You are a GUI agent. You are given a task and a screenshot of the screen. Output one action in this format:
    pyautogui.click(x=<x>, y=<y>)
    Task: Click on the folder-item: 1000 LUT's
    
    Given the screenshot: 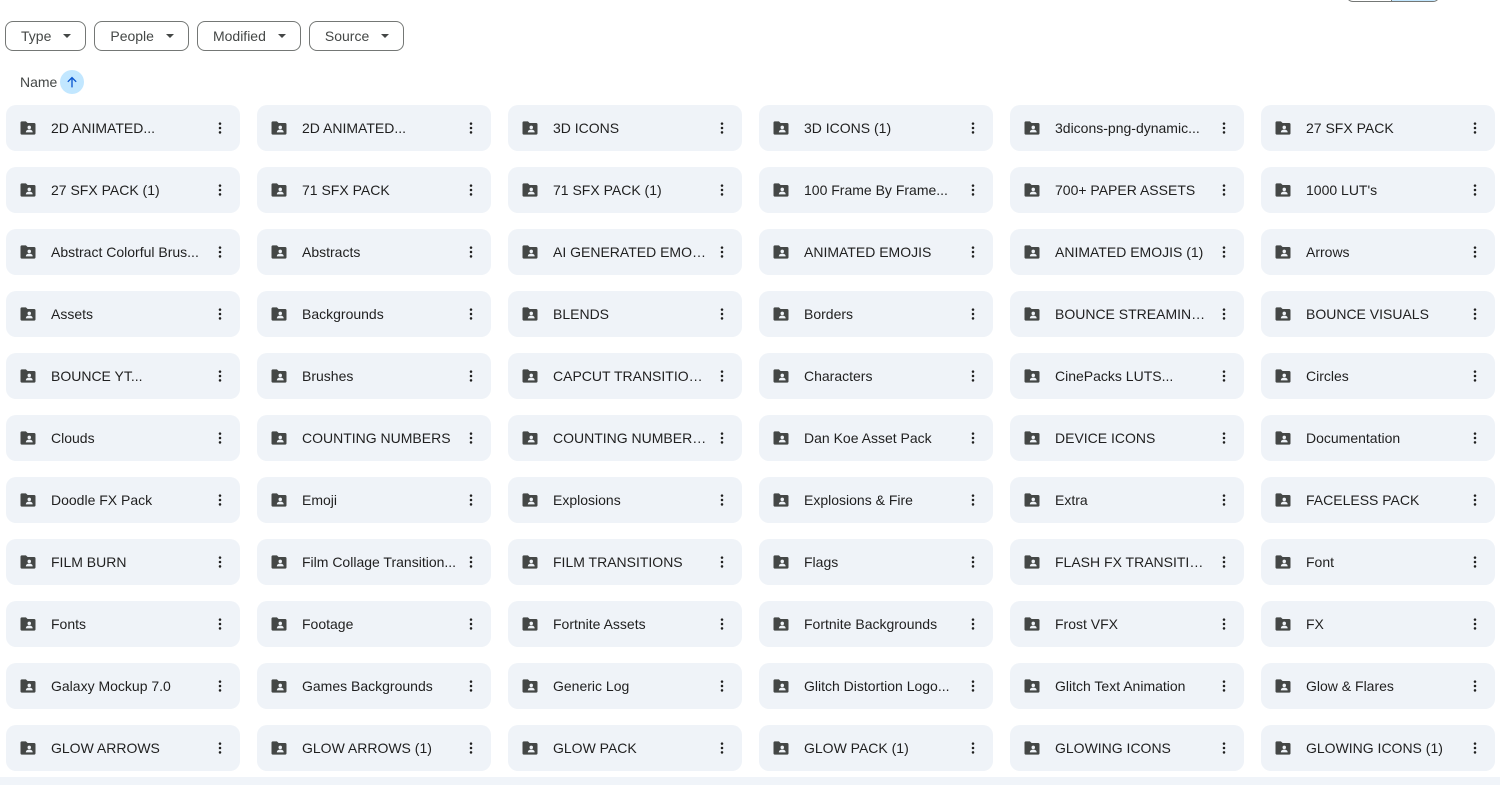 What is the action you would take?
    pyautogui.click(x=1378, y=190)
    